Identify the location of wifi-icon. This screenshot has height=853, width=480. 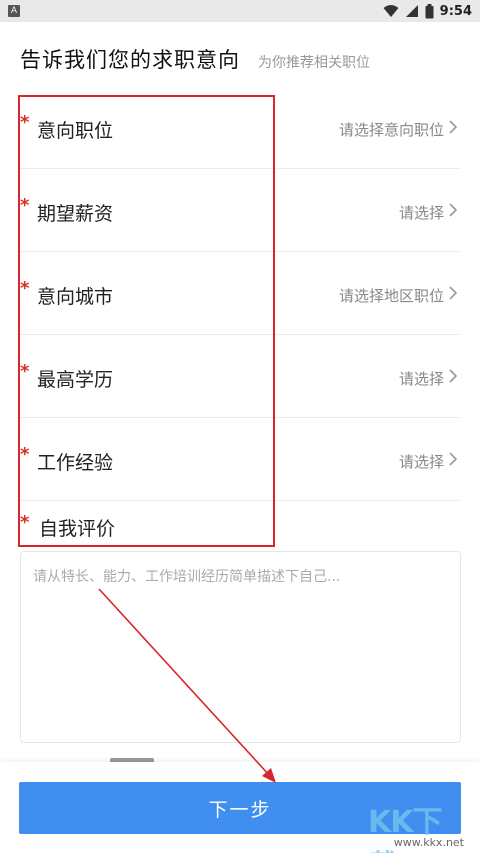
(391, 11).